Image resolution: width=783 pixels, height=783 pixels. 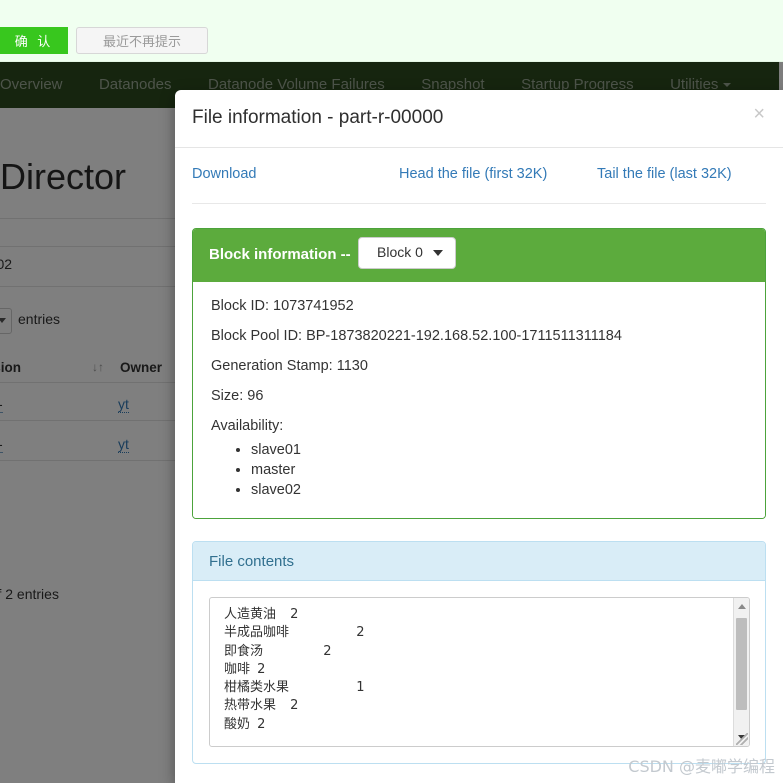 What do you see at coordinates (98, 367) in the screenshot?
I see `sort-icon: ↓↑` at bounding box center [98, 367].